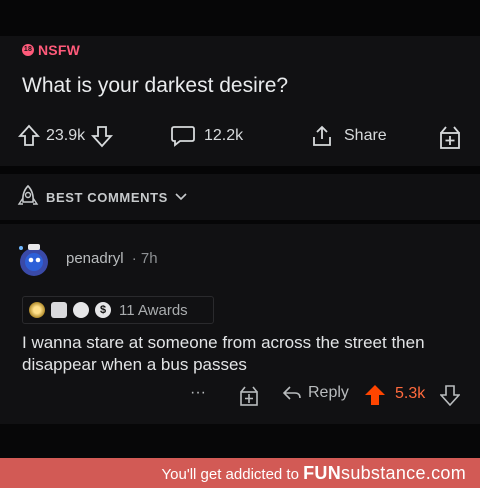 The height and width of the screenshot is (488, 480). Describe the element at coordinates (183, 136) in the screenshot. I see `comment-icon` at that location.